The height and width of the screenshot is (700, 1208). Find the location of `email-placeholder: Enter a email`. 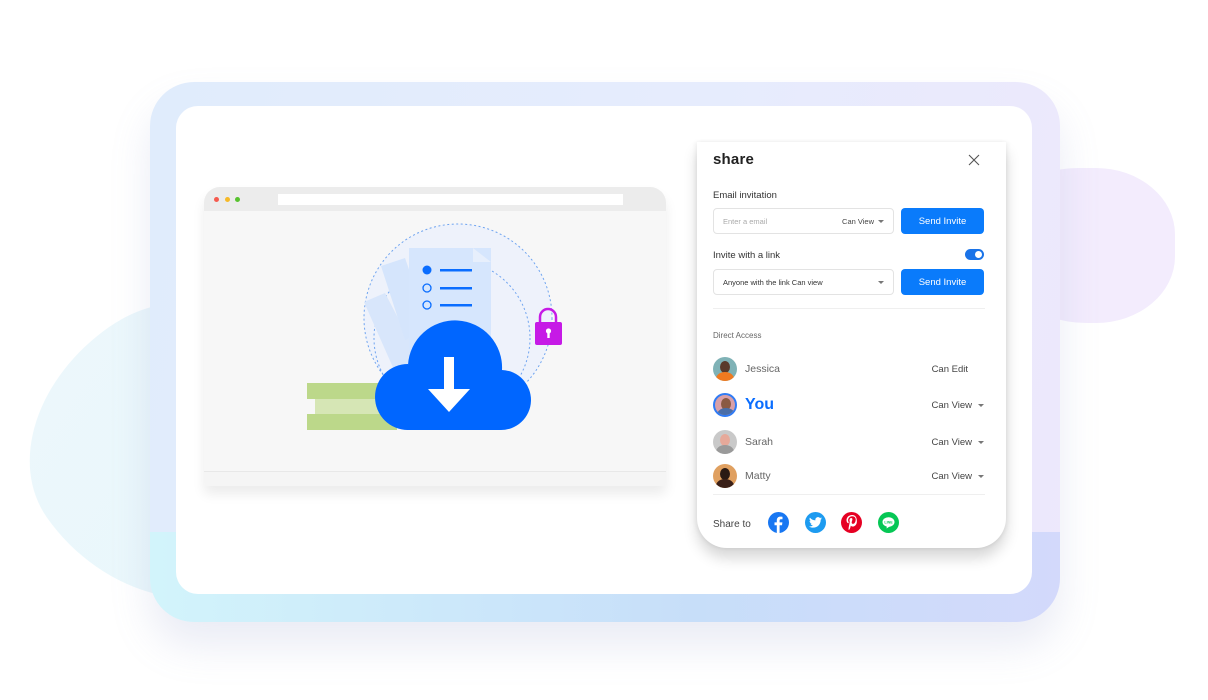

email-placeholder: Enter a email is located at coordinates (745, 221).